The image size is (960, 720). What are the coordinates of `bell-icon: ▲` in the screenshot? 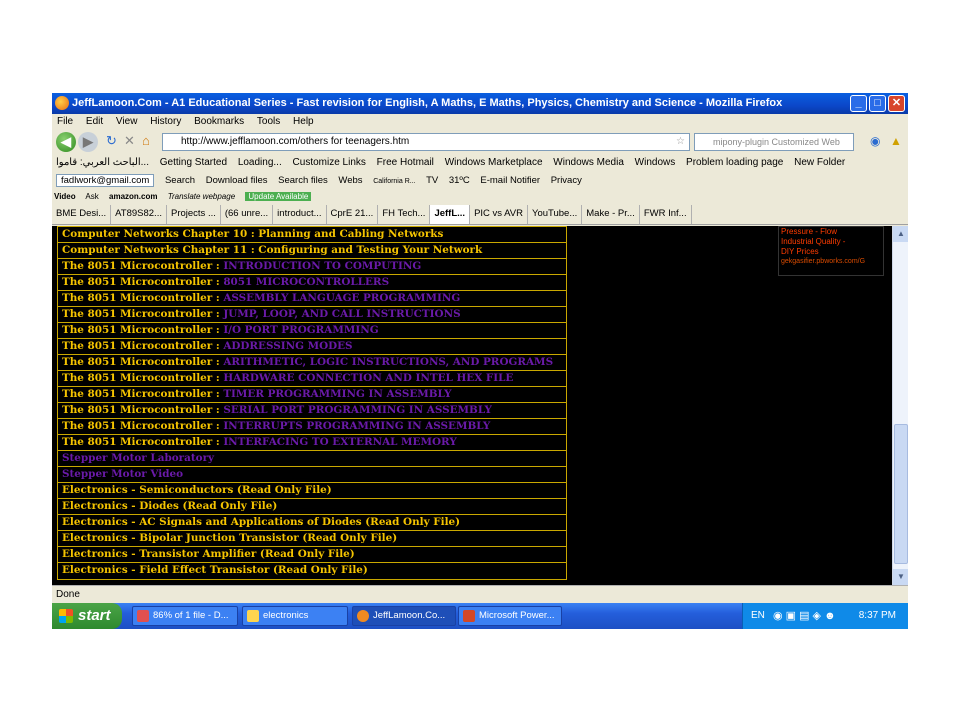 It's located at (896, 141).